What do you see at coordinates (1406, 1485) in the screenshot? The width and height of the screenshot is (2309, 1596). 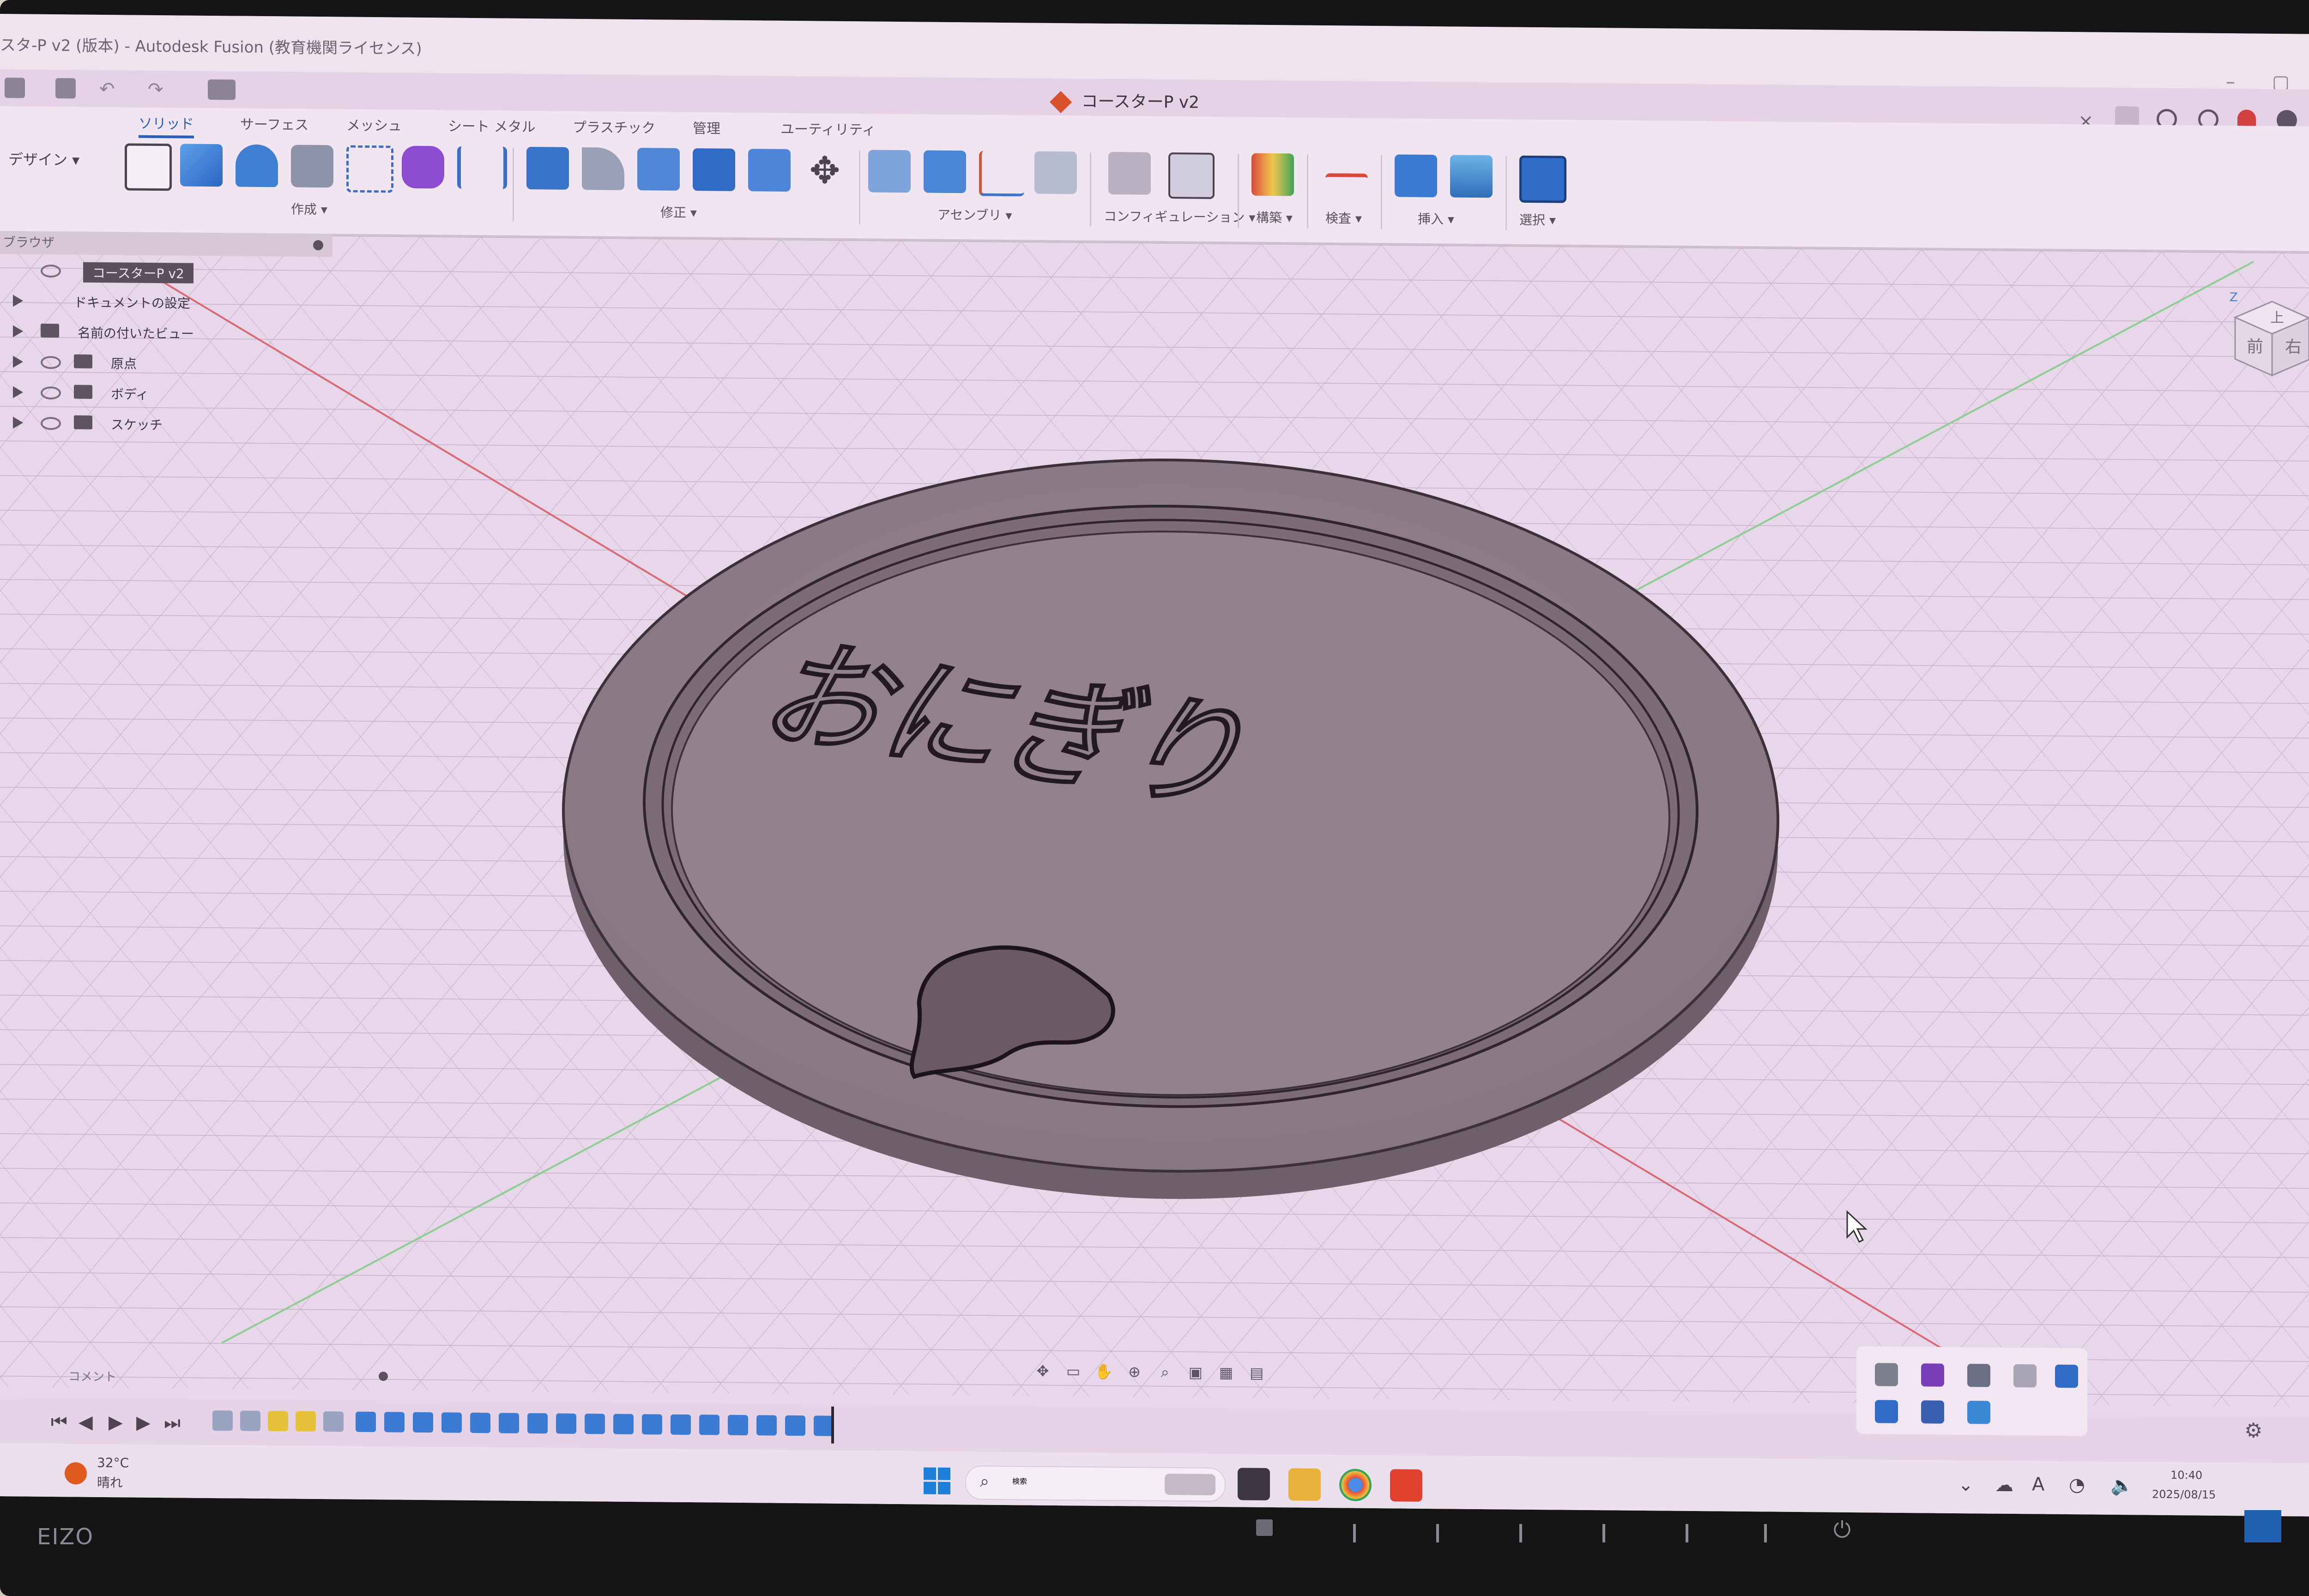 I see `fusion-taskbar-icon` at bounding box center [1406, 1485].